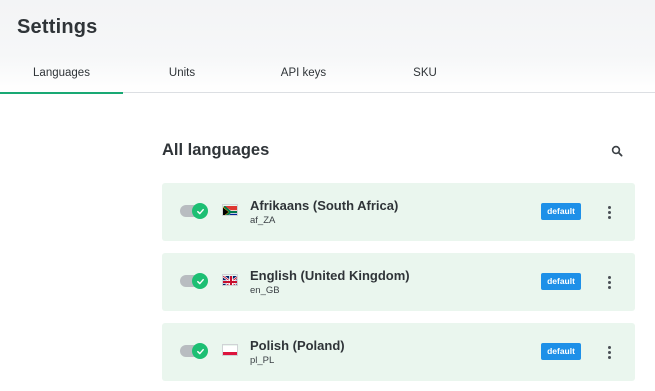 The height and width of the screenshot is (391, 655). What do you see at coordinates (61, 76) in the screenshot?
I see `tab-languages: Languages` at bounding box center [61, 76].